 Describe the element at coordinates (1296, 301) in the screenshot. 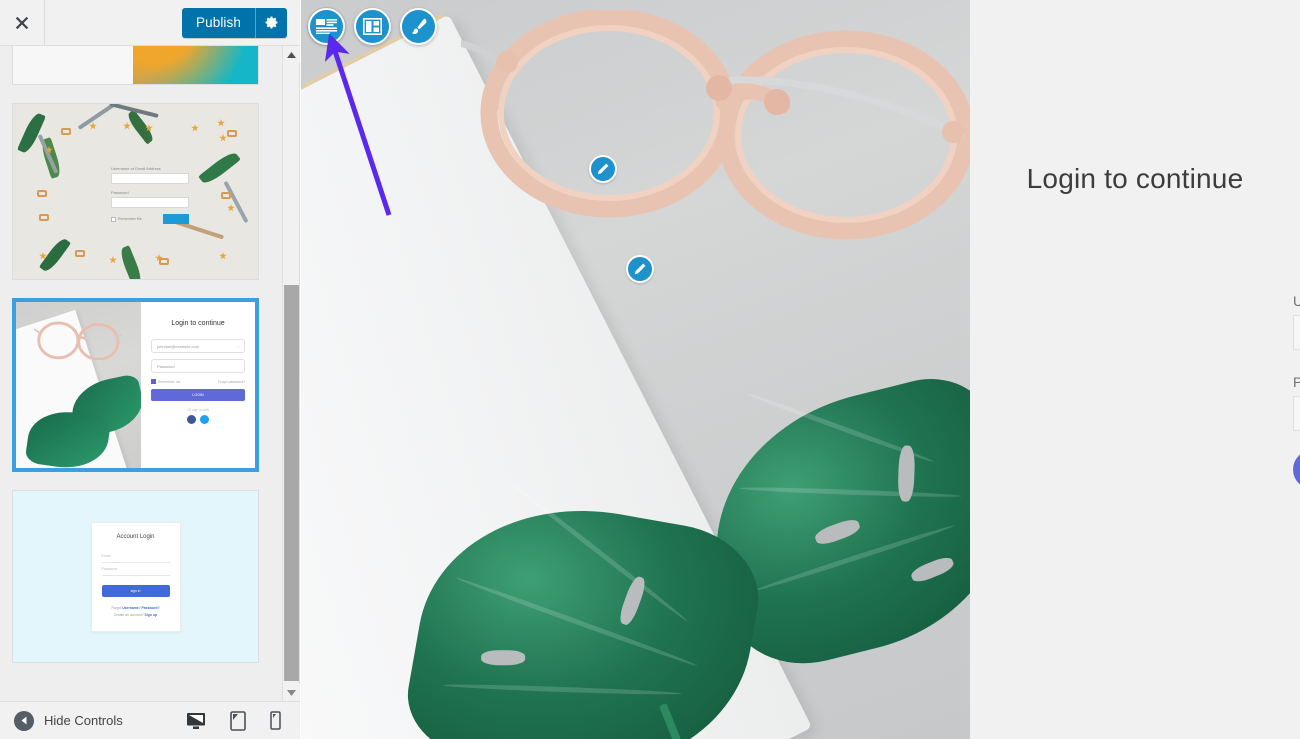

I see `username-label: Username` at that location.